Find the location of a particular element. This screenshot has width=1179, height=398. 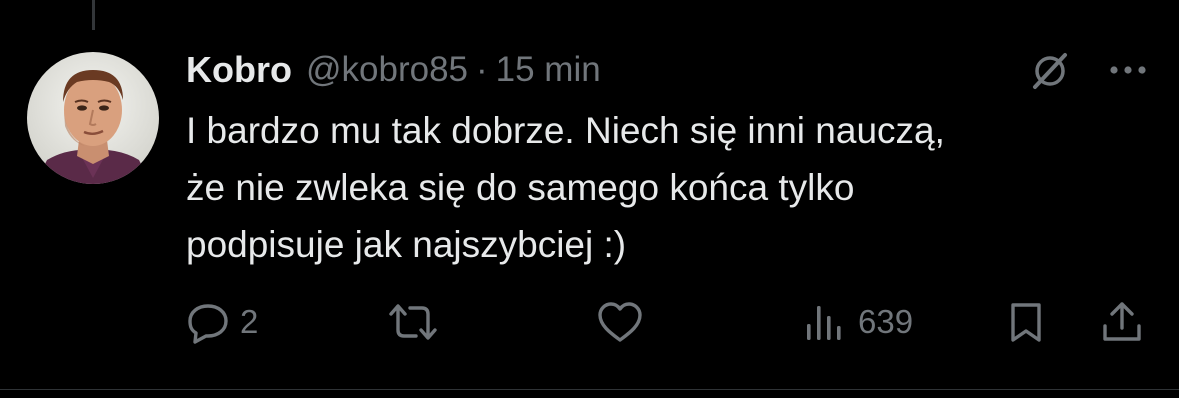

repost-button is located at coordinates (418, 322).